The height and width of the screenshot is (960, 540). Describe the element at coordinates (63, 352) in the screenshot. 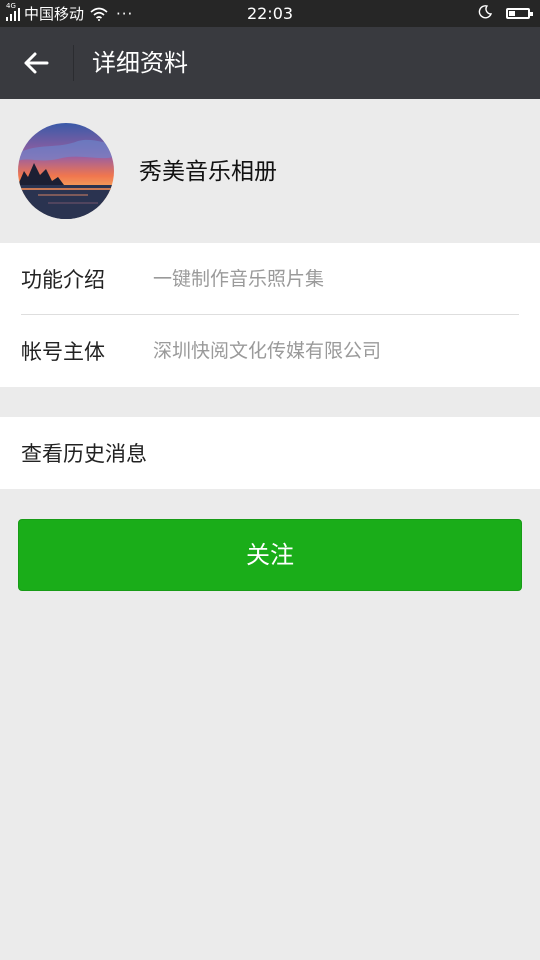

I see `info-label: 帐号主体` at that location.